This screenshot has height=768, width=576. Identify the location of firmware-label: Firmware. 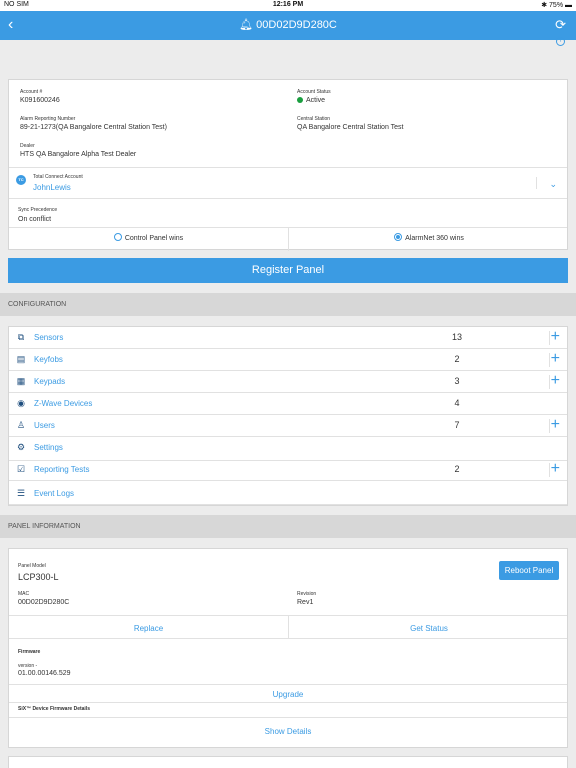
(29, 652).